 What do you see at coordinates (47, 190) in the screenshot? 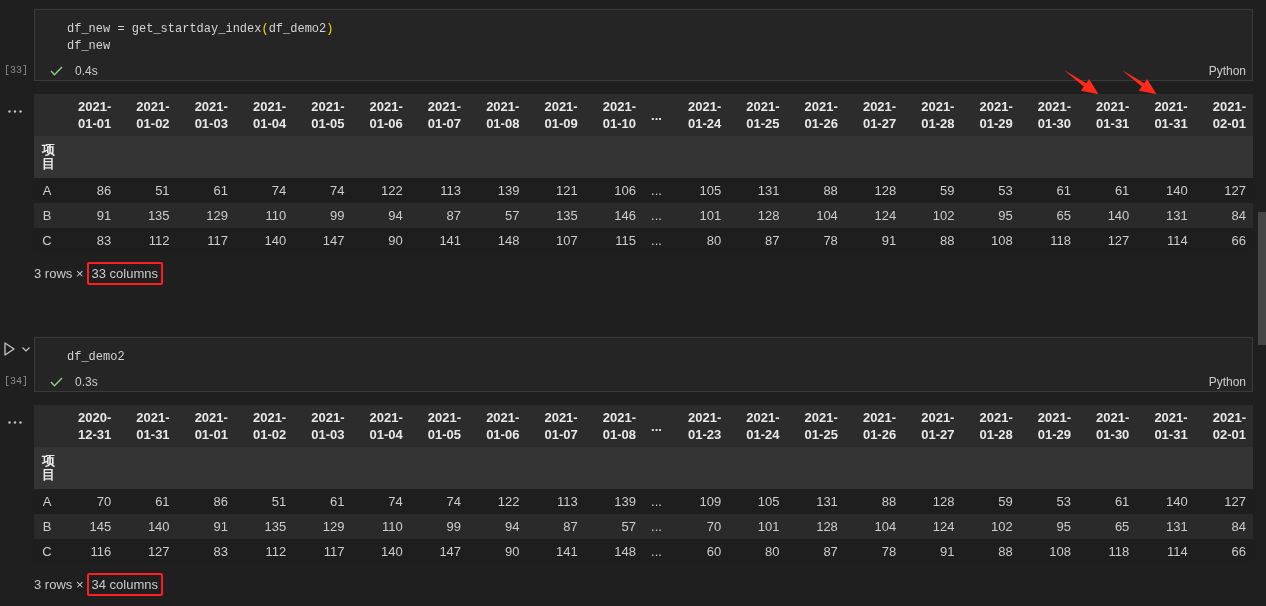
I see `row-label: A` at bounding box center [47, 190].